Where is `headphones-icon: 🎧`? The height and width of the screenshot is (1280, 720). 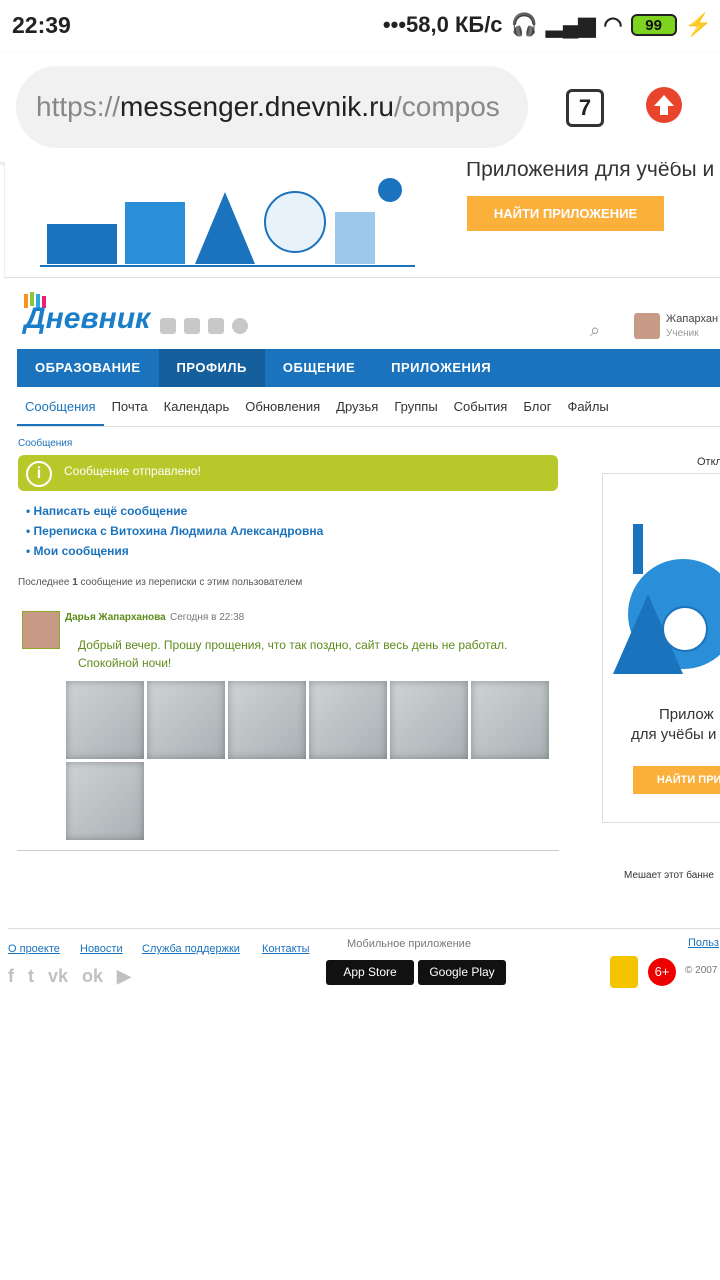
headphones-icon: 🎧 is located at coordinates (524, 24).